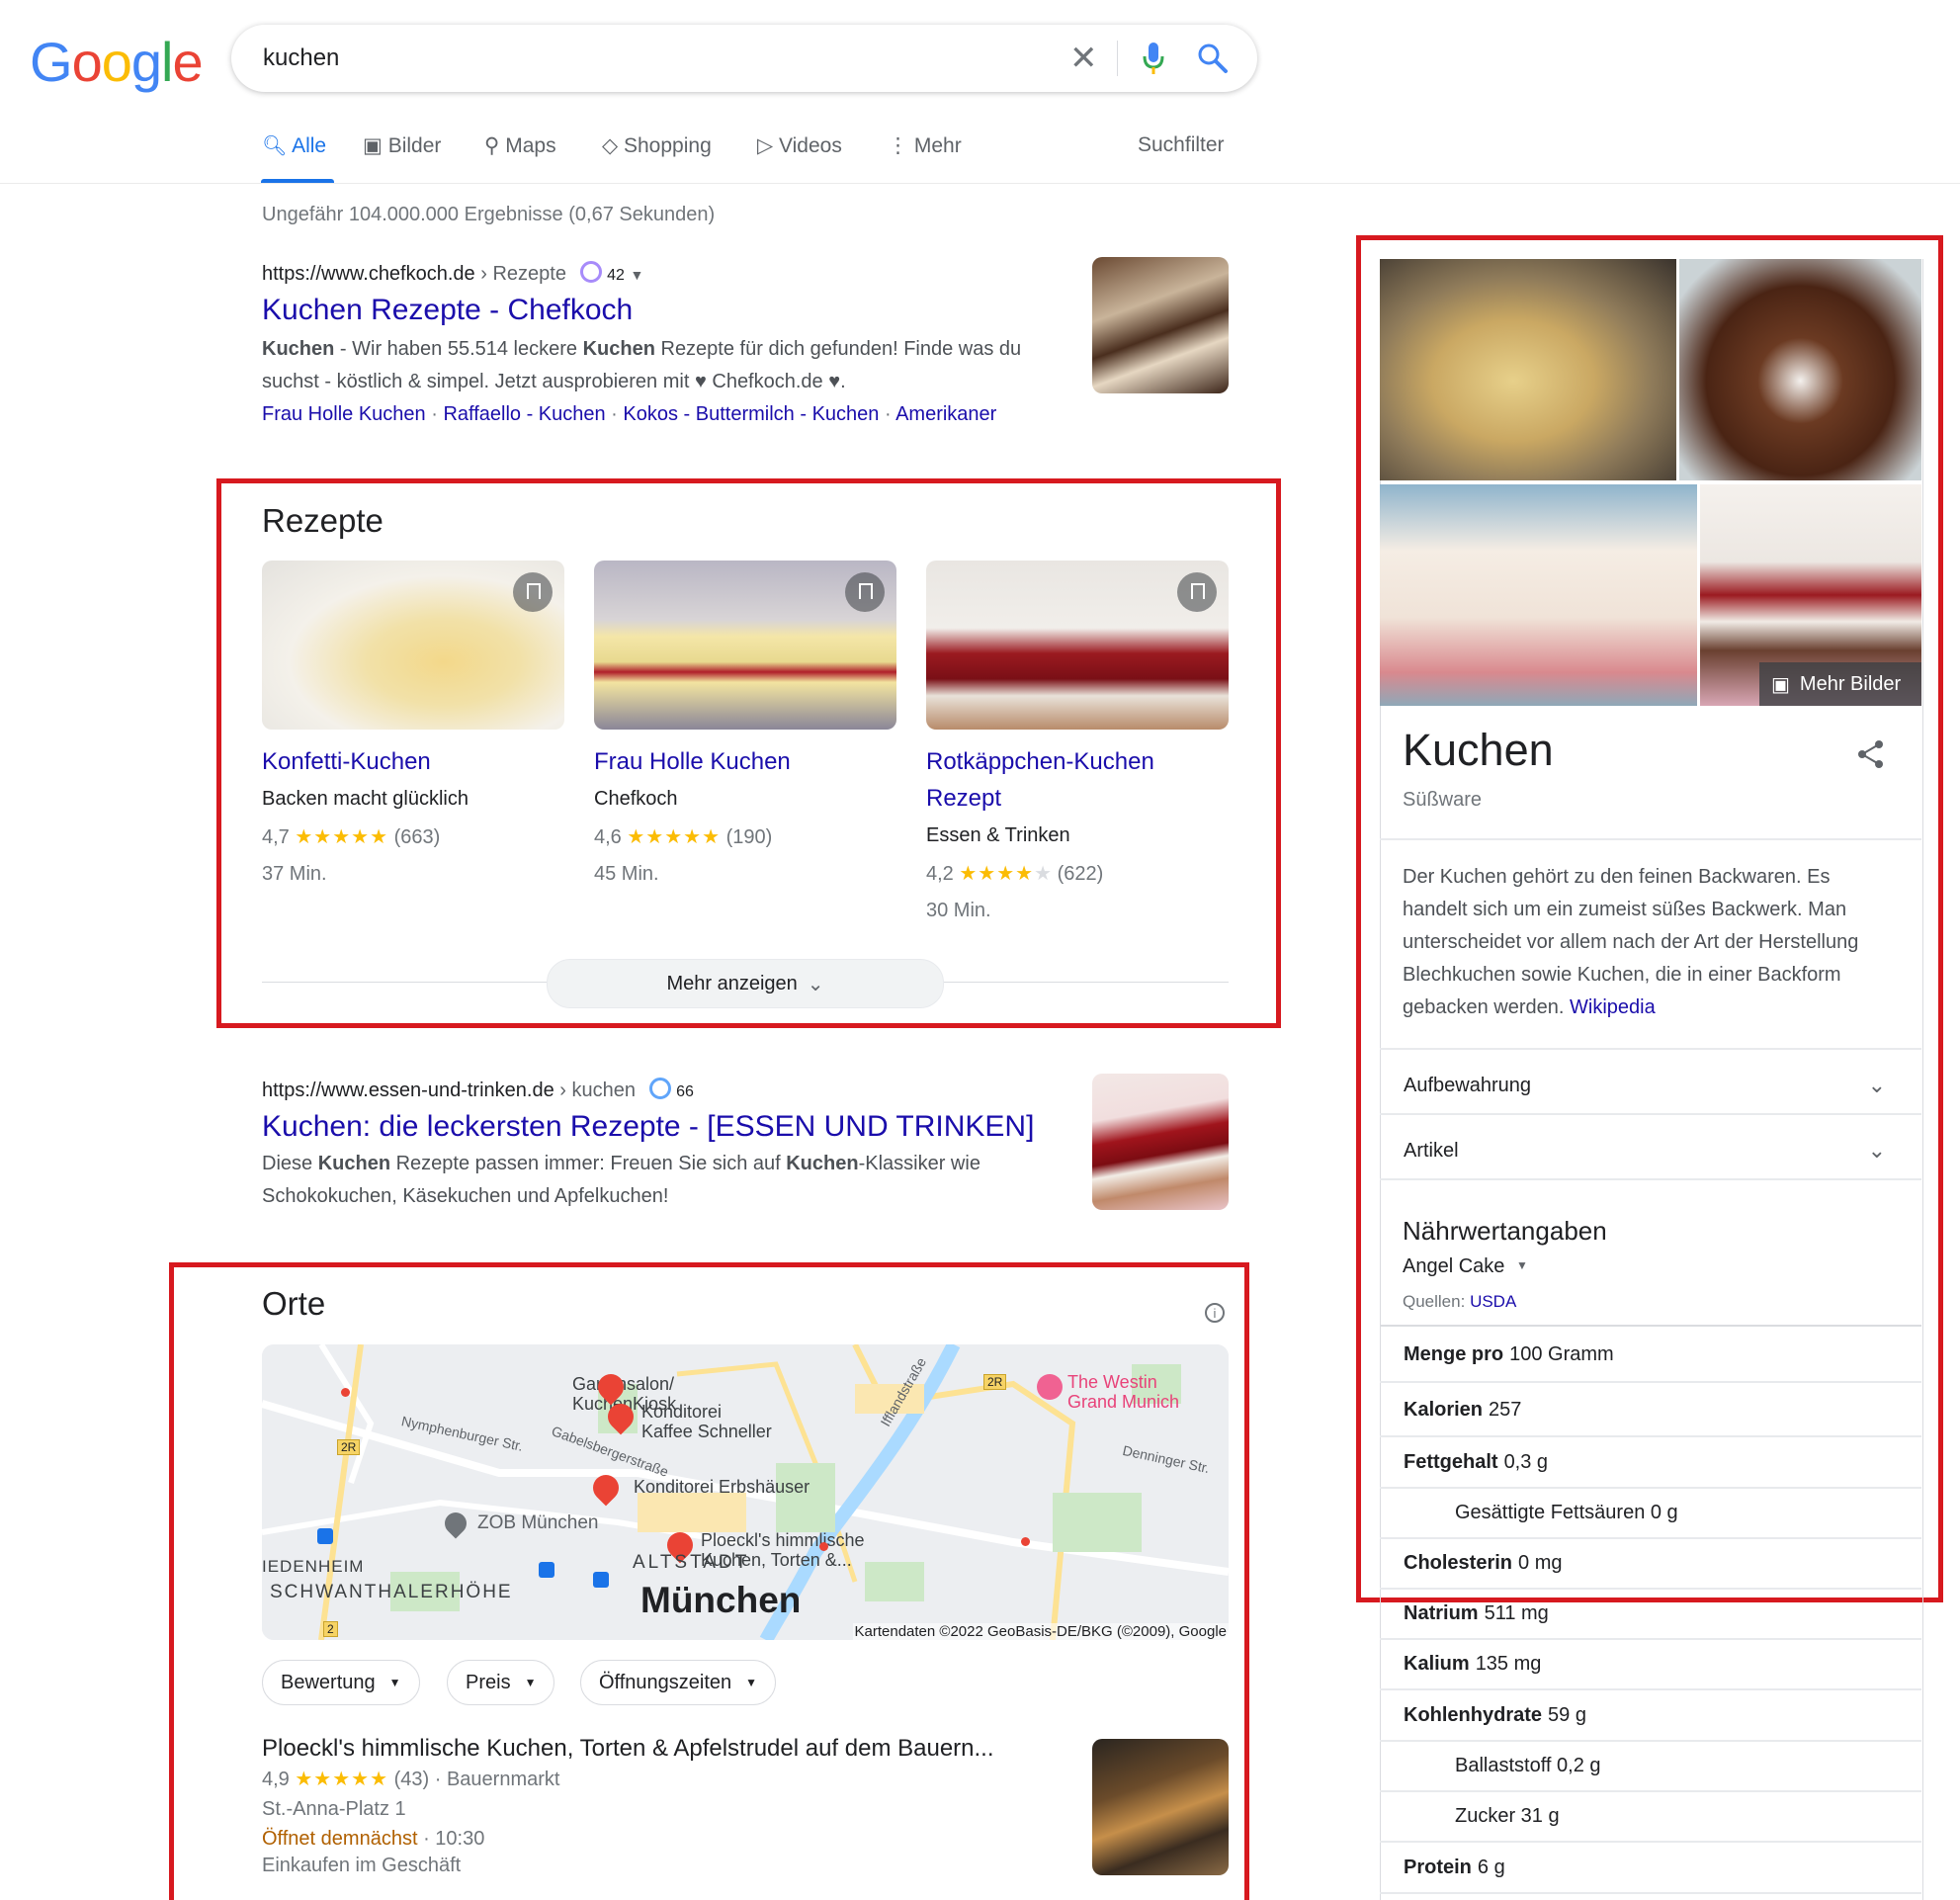 The width and height of the screenshot is (1960, 1900). Describe the element at coordinates (1050, 1387) in the screenshot. I see `hotel-icon` at that location.